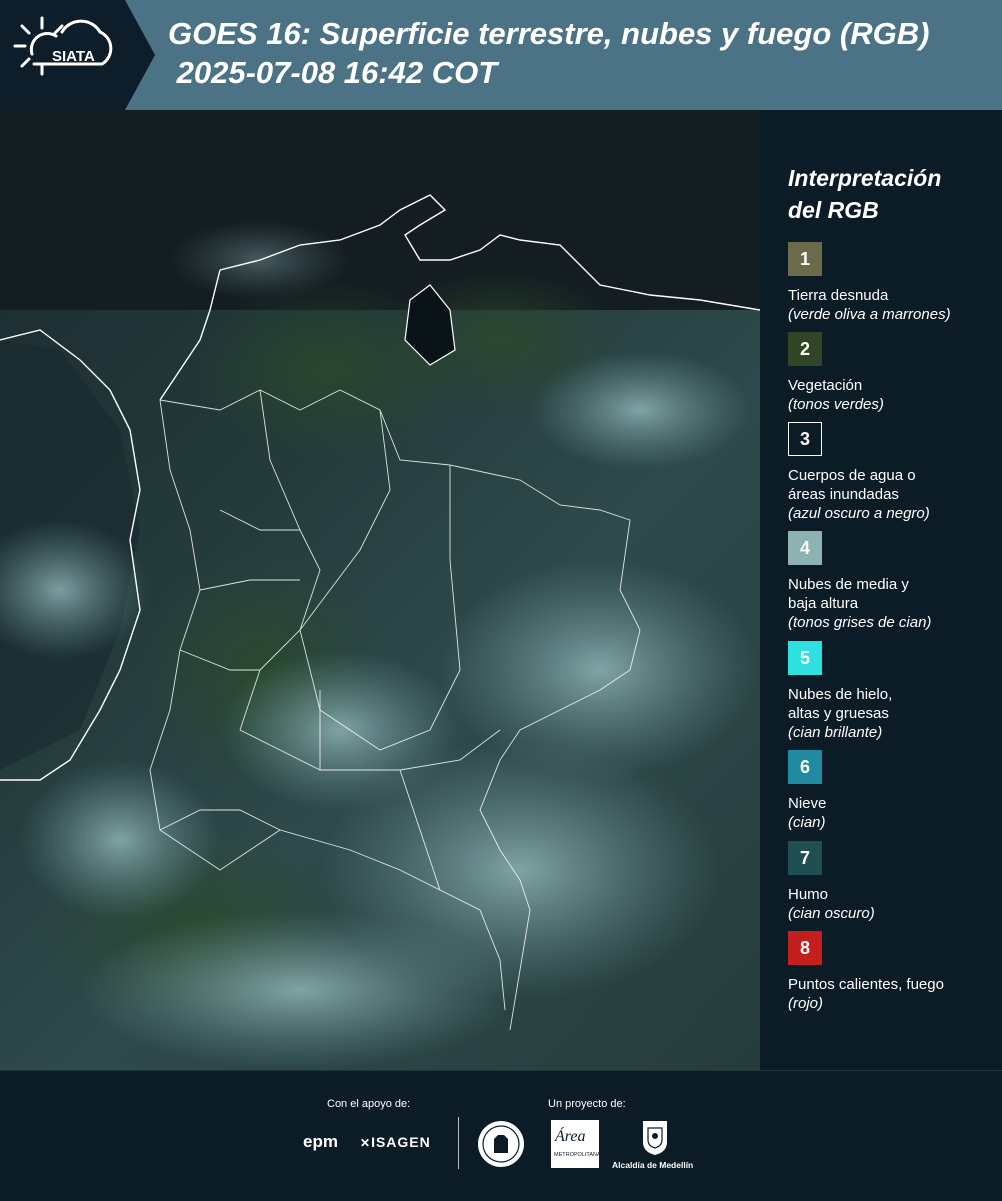  Describe the element at coordinates (805, 259) in the screenshot. I see `legend-swatch: 1` at that location.